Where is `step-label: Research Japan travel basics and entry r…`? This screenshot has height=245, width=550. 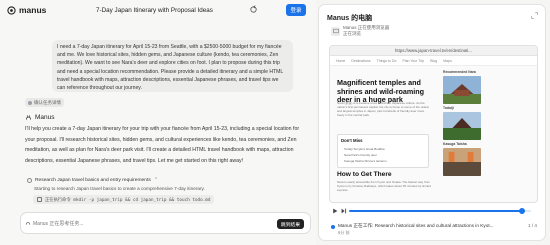 step-label: Research Japan travel basics and entry r… is located at coordinates (93, 180).